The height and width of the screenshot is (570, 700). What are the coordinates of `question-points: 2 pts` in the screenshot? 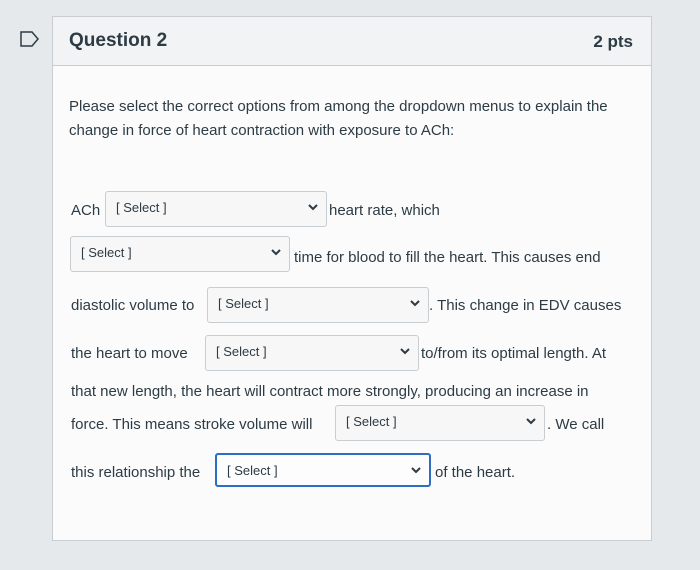 It's located at (613, 41).